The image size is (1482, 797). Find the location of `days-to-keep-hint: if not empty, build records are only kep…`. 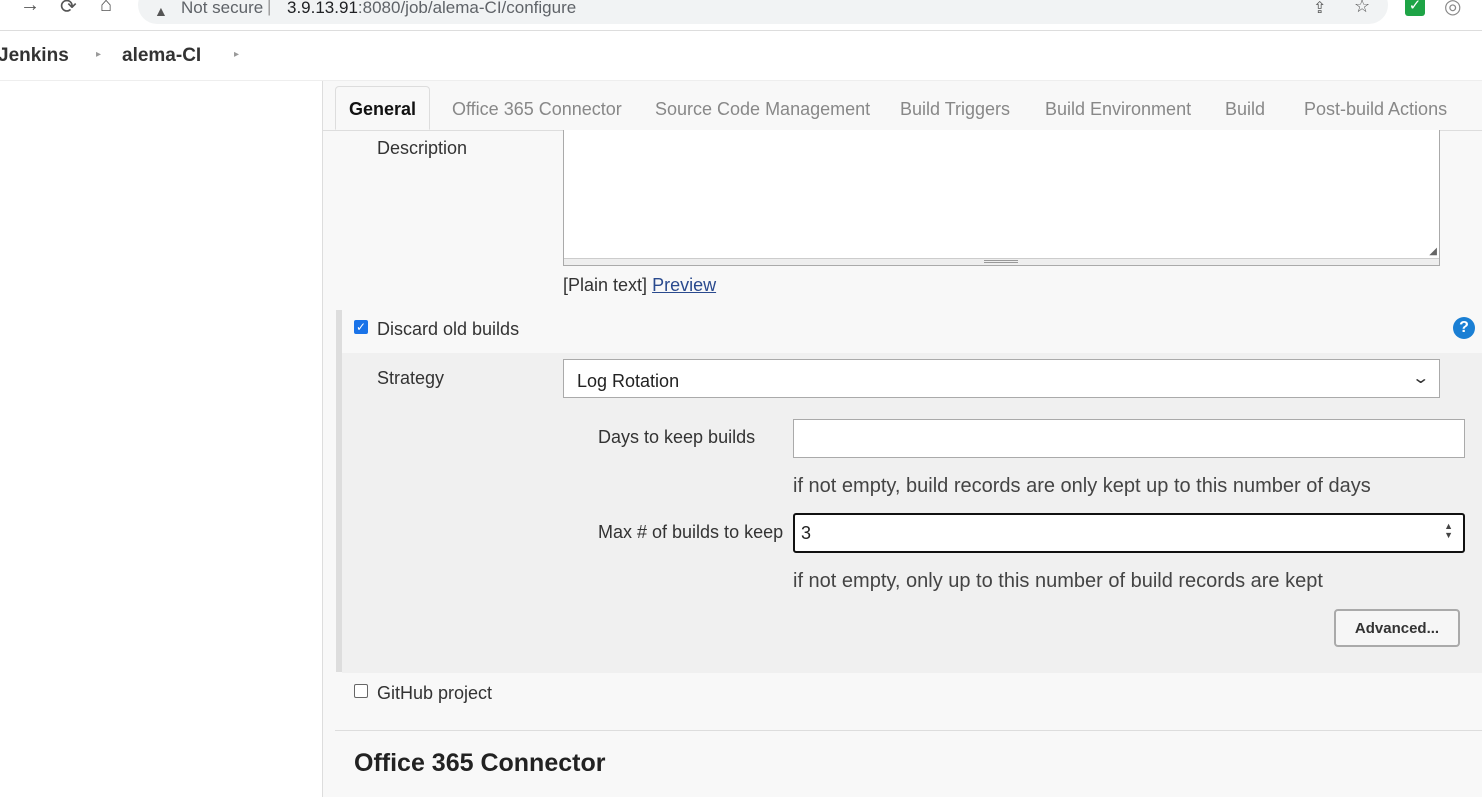

days-to-keep-hint: if not empty, build records are only kep… is located at coordinates (1082, 486).